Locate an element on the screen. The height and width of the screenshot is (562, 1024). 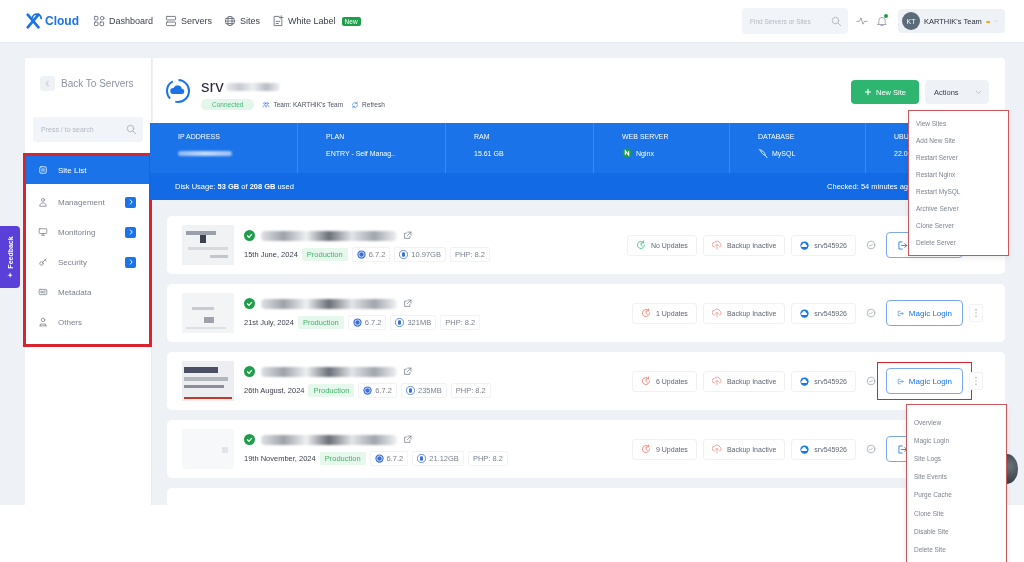
sparkle-icon is located at coordinates (10, 275).